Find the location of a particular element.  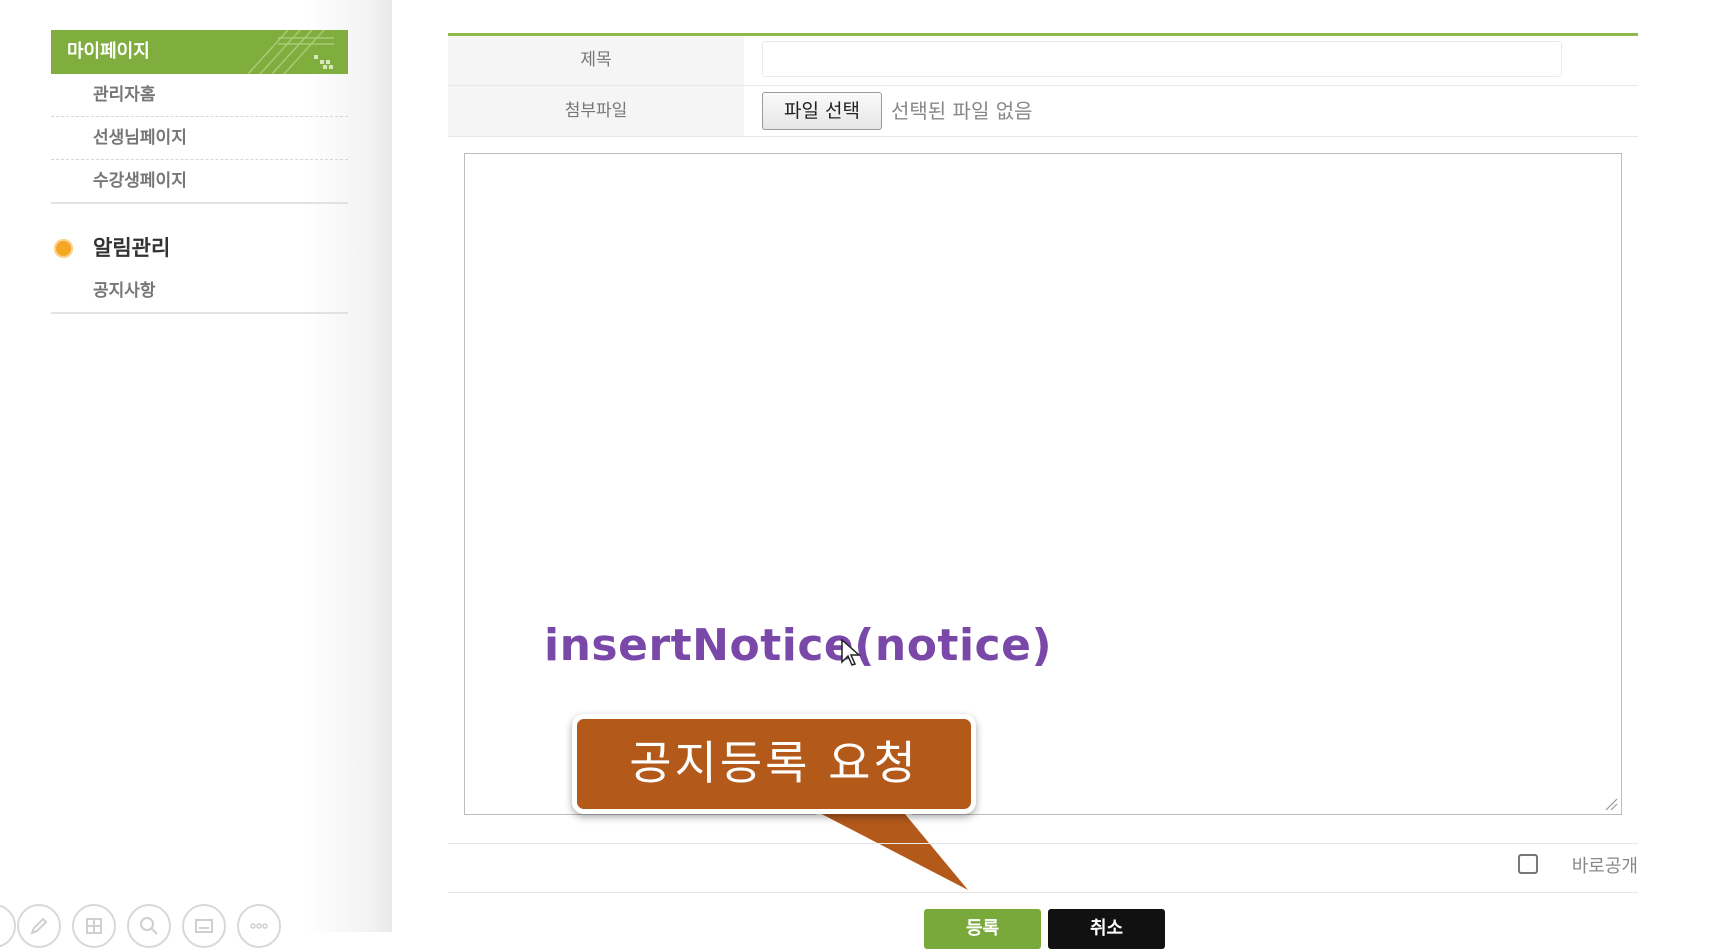

sidebar: 마이페이지 관리자홈 선생님페이지 수강생페이지 알림관리 공지사항 is located at coordinates (199, 172).